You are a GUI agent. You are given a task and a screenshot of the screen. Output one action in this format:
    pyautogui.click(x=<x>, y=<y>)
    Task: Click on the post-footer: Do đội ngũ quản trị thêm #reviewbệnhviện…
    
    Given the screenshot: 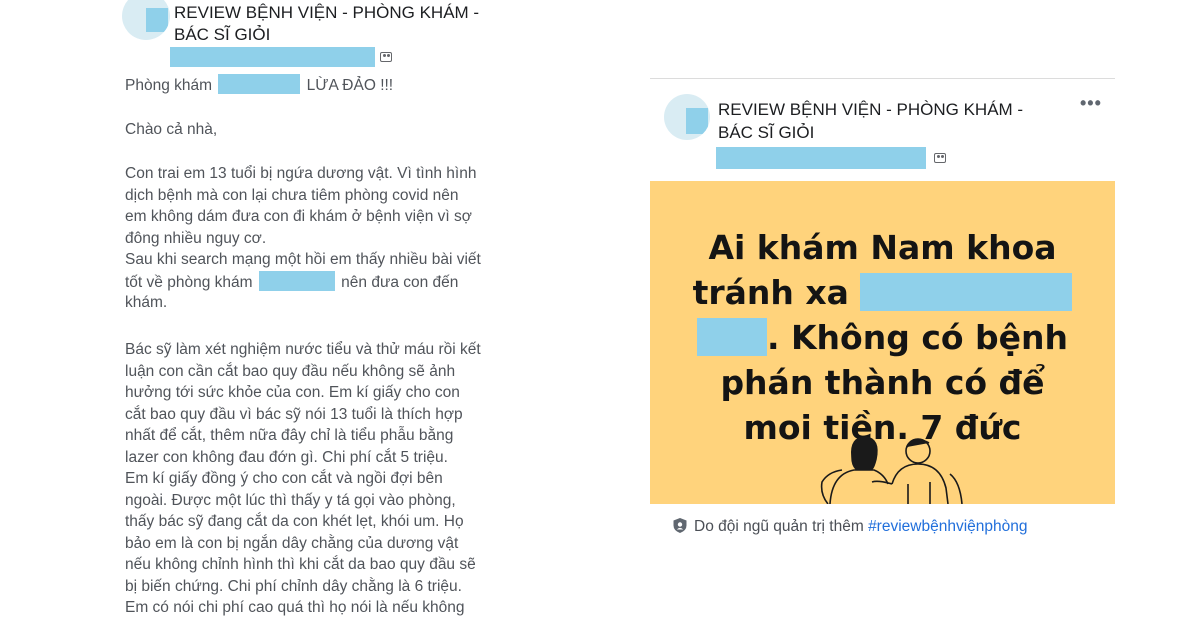 What is the action you would take?
    pyautogui.click(x=887, y=527)
    